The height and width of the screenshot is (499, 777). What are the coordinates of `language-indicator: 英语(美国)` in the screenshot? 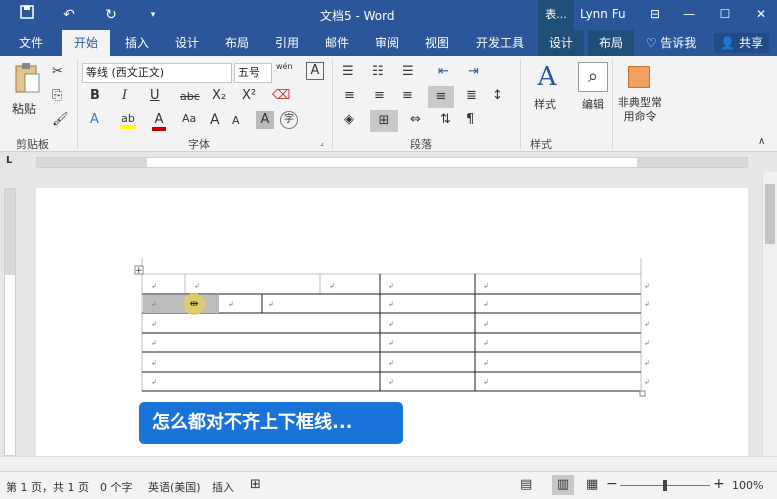 It's located at (174, 487).